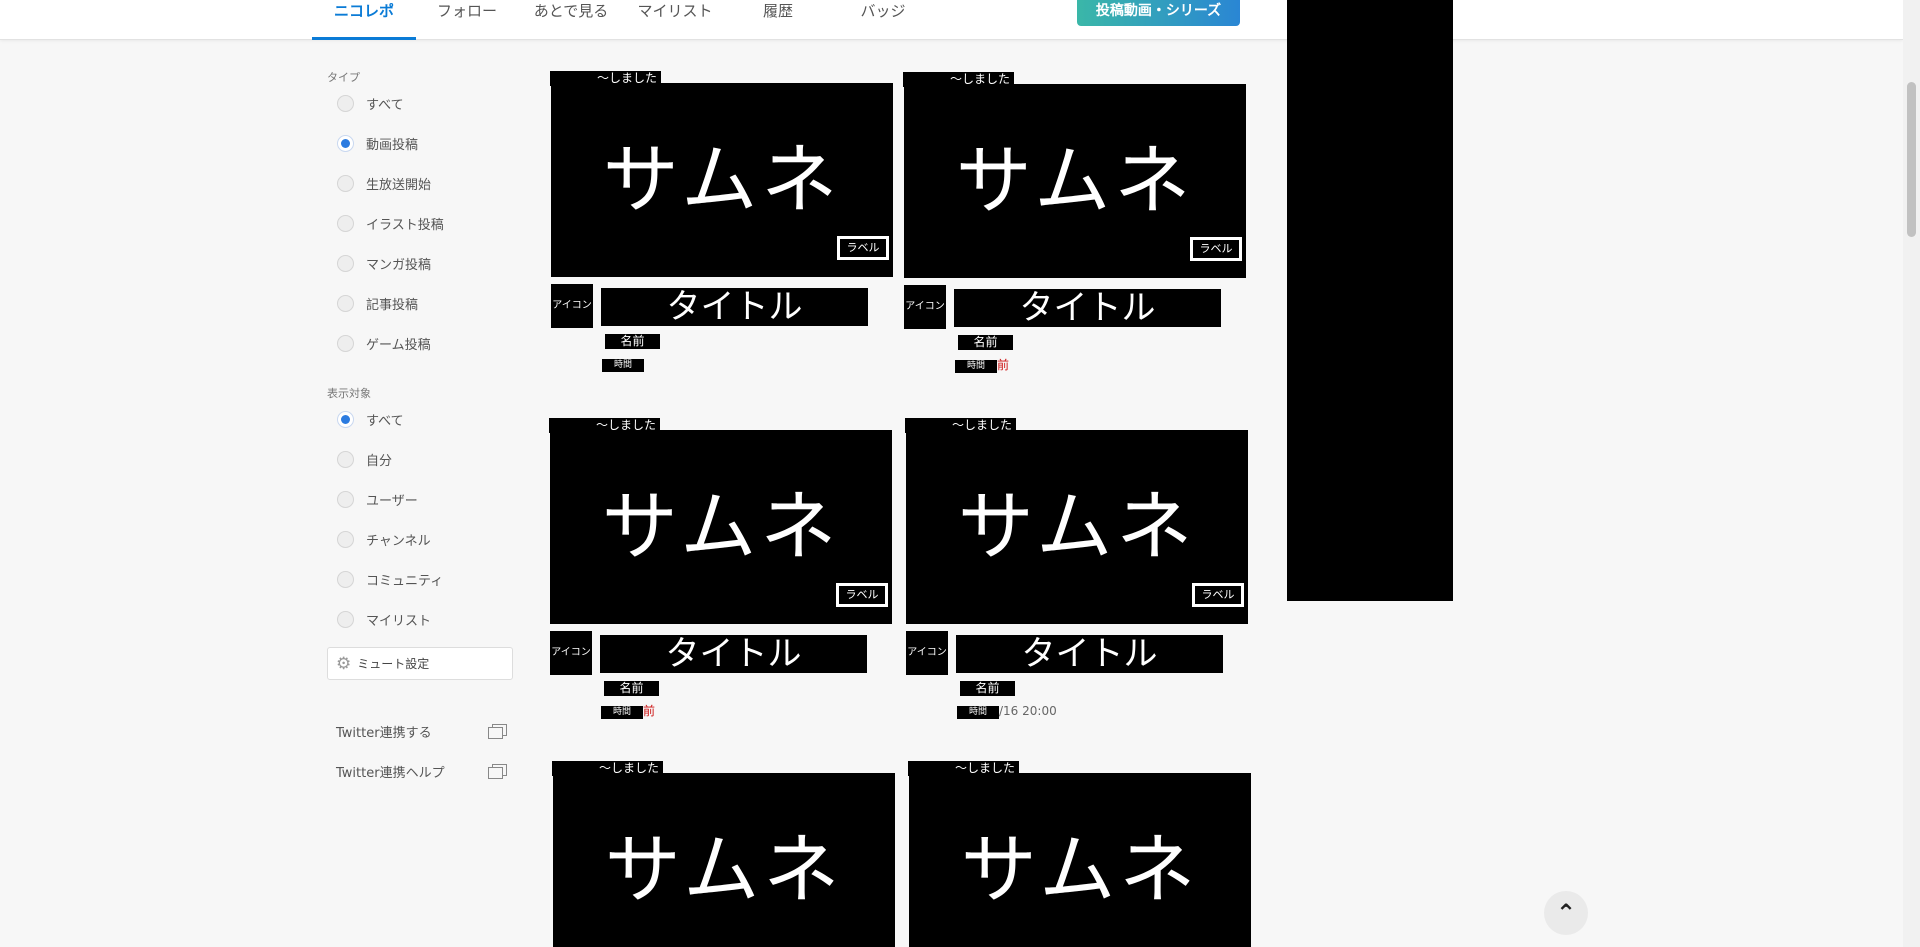  I want to click on type-option-label: 動画投稿, so click(392, 145).